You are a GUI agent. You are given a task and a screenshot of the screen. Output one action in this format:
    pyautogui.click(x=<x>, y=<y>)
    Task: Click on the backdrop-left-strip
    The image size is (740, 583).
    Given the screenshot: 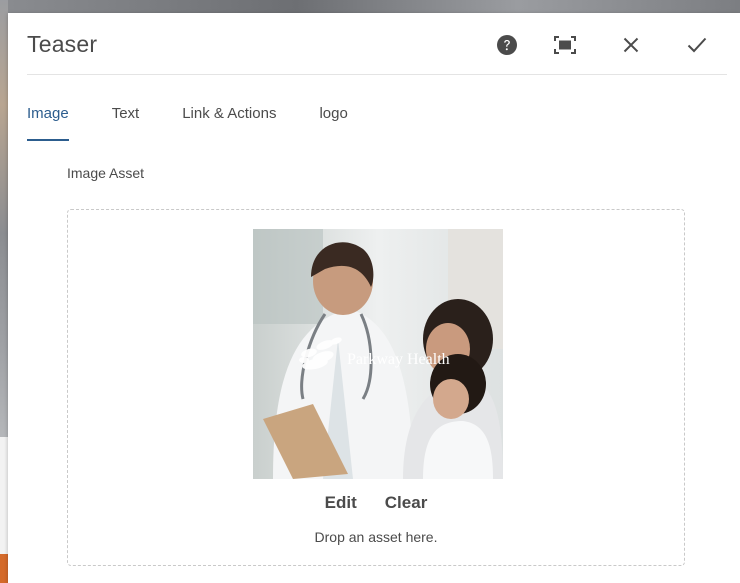 What is the action you would take?
    pyautogui.click(x=4, y=291)
    